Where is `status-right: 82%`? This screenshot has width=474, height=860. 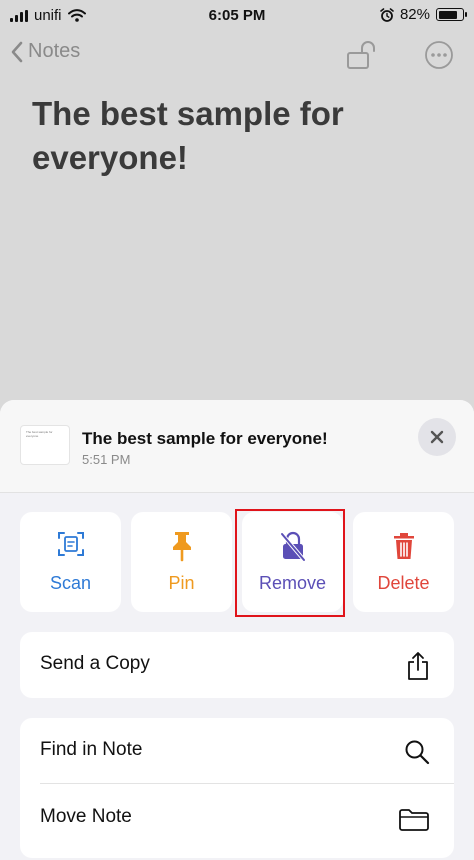 status-right: 82% is located at coordinates (423, 14).